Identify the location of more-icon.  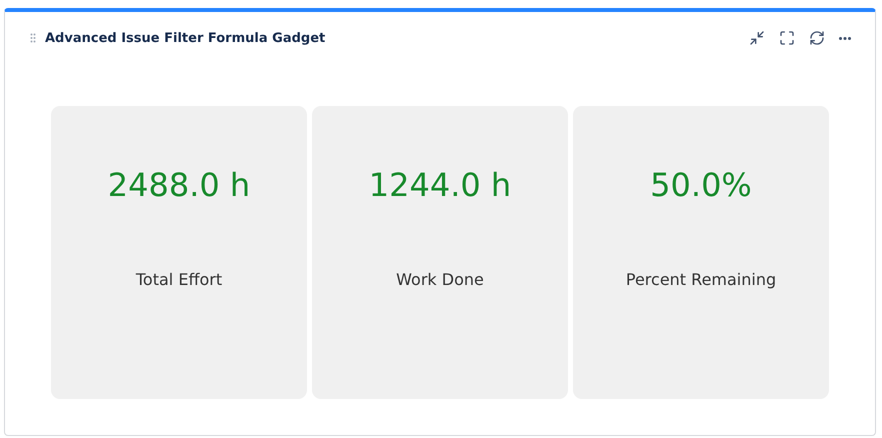
(845, 38).